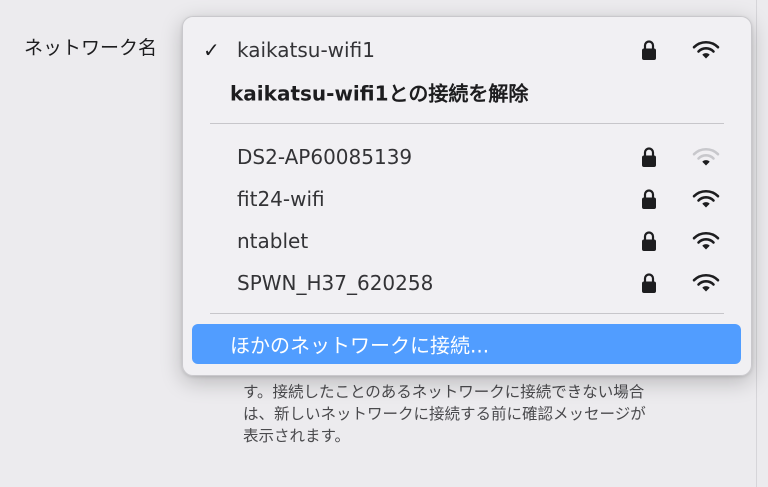  What do you see at coordinates (444, 414) in the screenshot?
I see `description-line: は、新しいネットワークに接続する前に確認メッセージが` at bounding box center [444, 414].